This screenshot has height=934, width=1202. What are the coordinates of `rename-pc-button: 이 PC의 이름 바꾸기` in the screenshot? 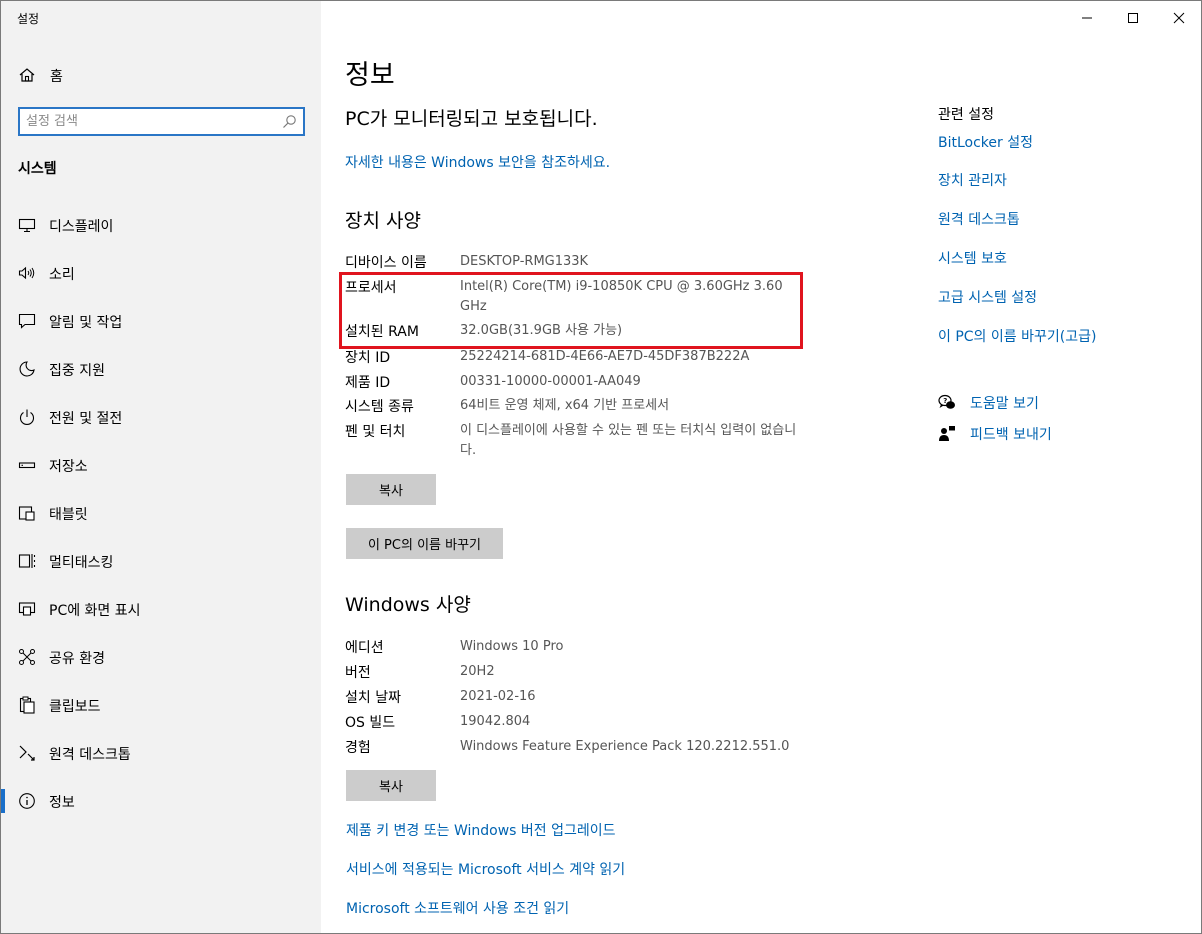 It's located at (424, 543).